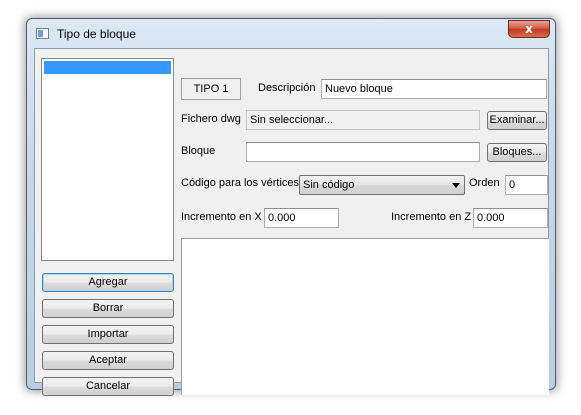 This screenshot has height=415, width=581. Describe the element at coordinates (526, 185) in the screenshot. I see `order-field: 0` at that location.